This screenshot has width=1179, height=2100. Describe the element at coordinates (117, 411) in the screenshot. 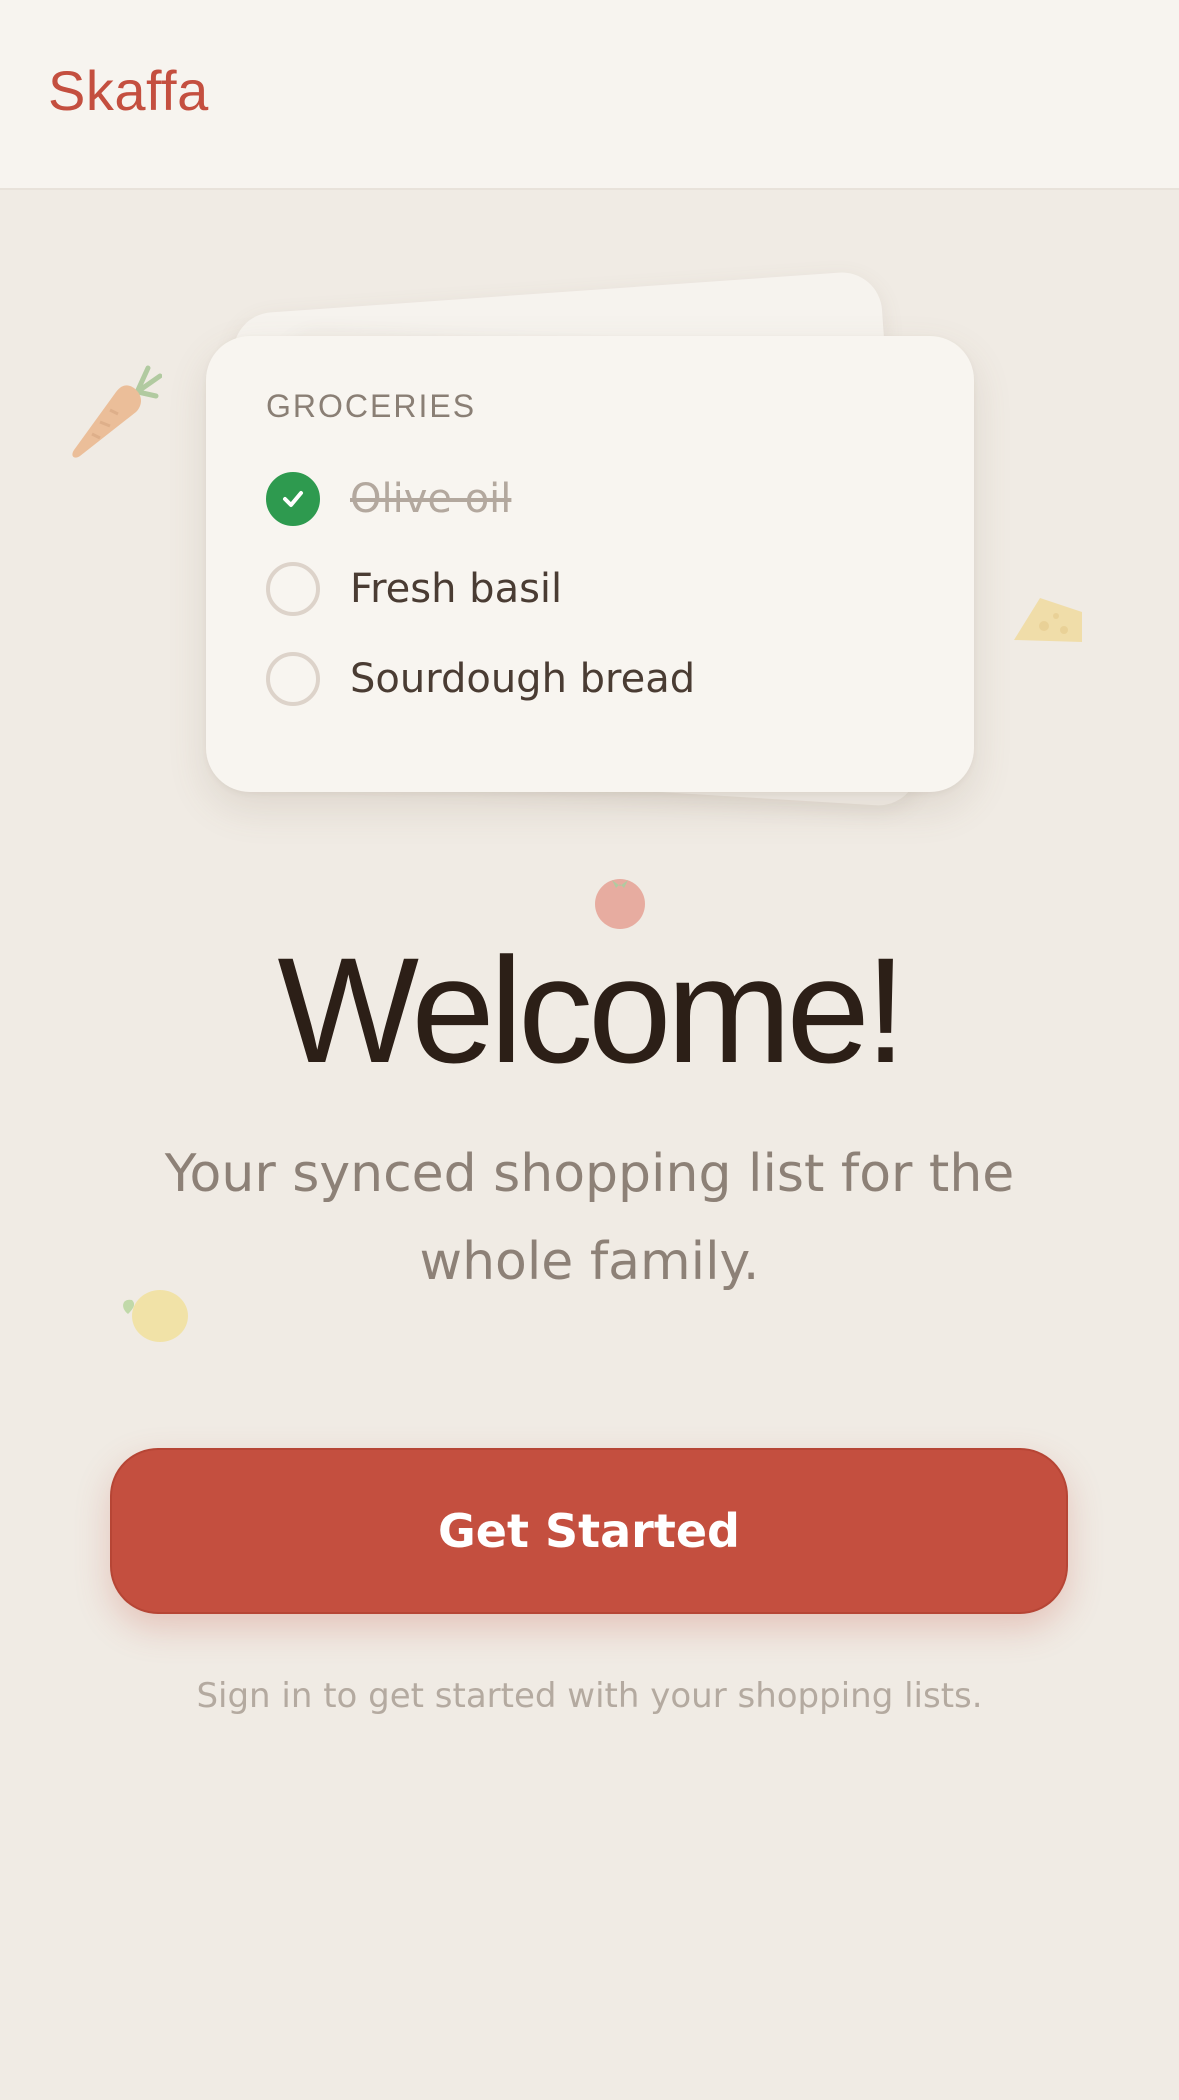

I see `carrot-icon` at that location.